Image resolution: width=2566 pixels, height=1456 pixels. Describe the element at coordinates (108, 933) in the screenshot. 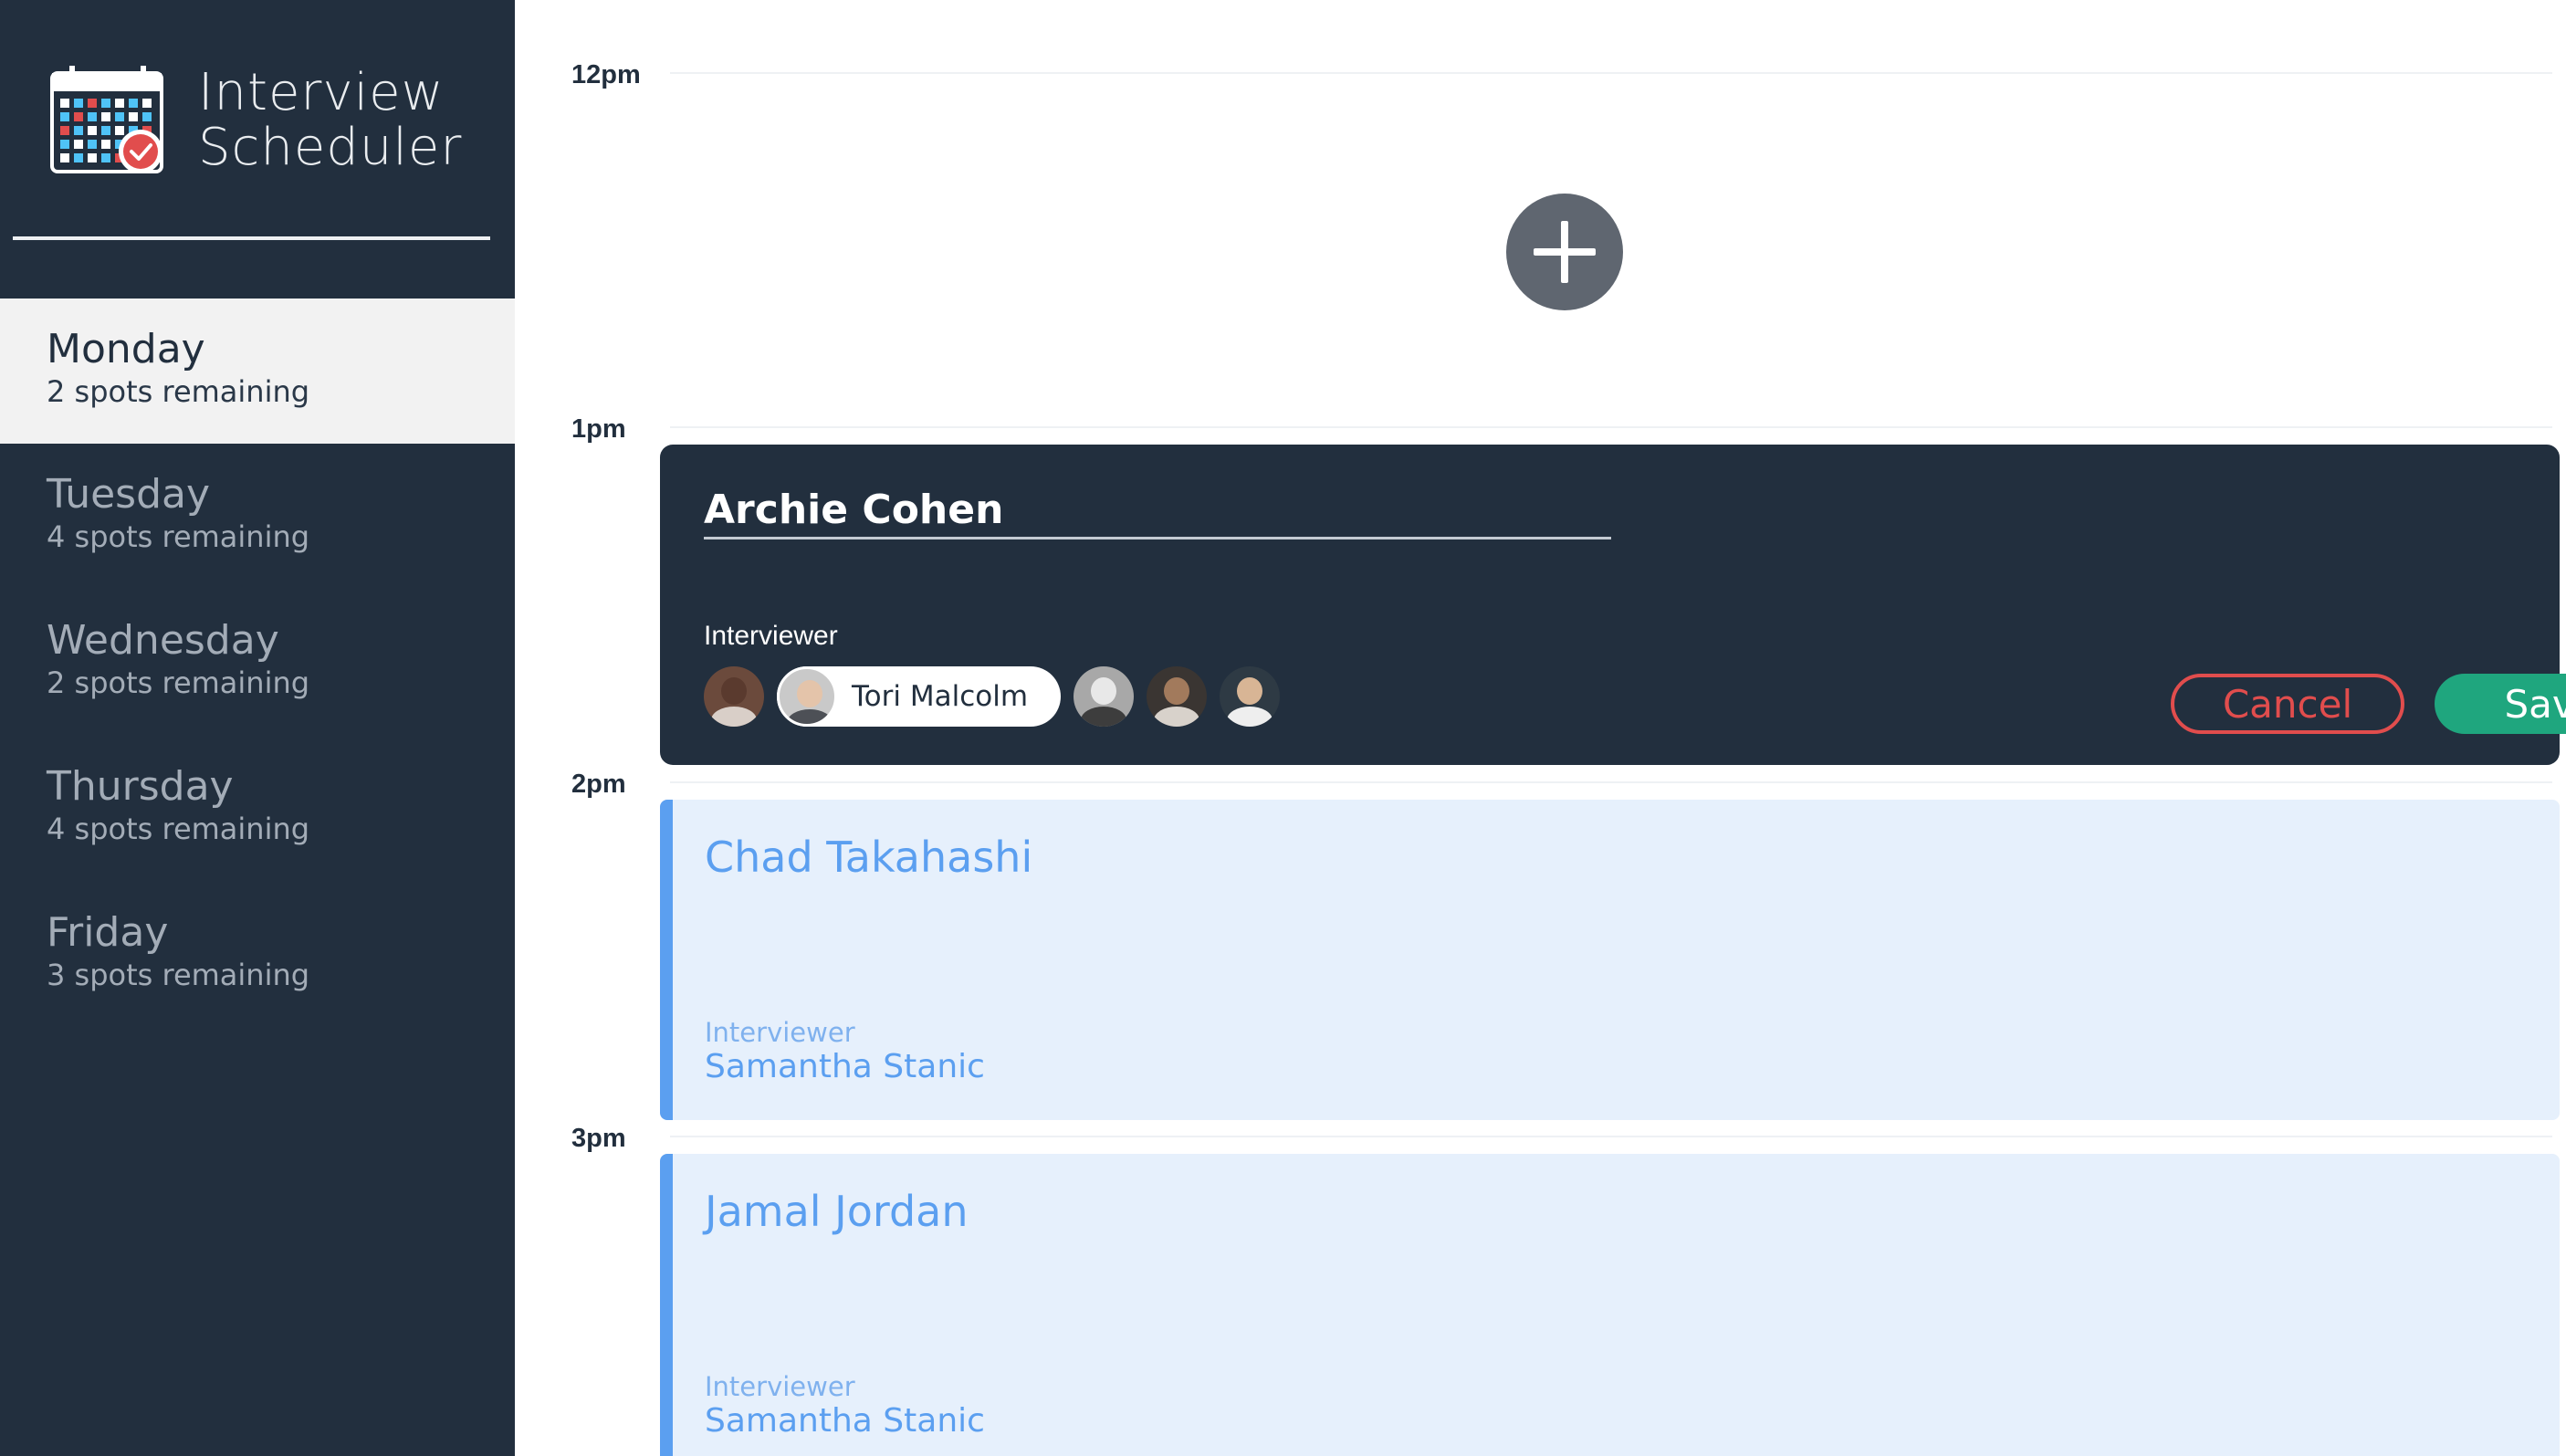

I see `day-name: Friday` at that location.